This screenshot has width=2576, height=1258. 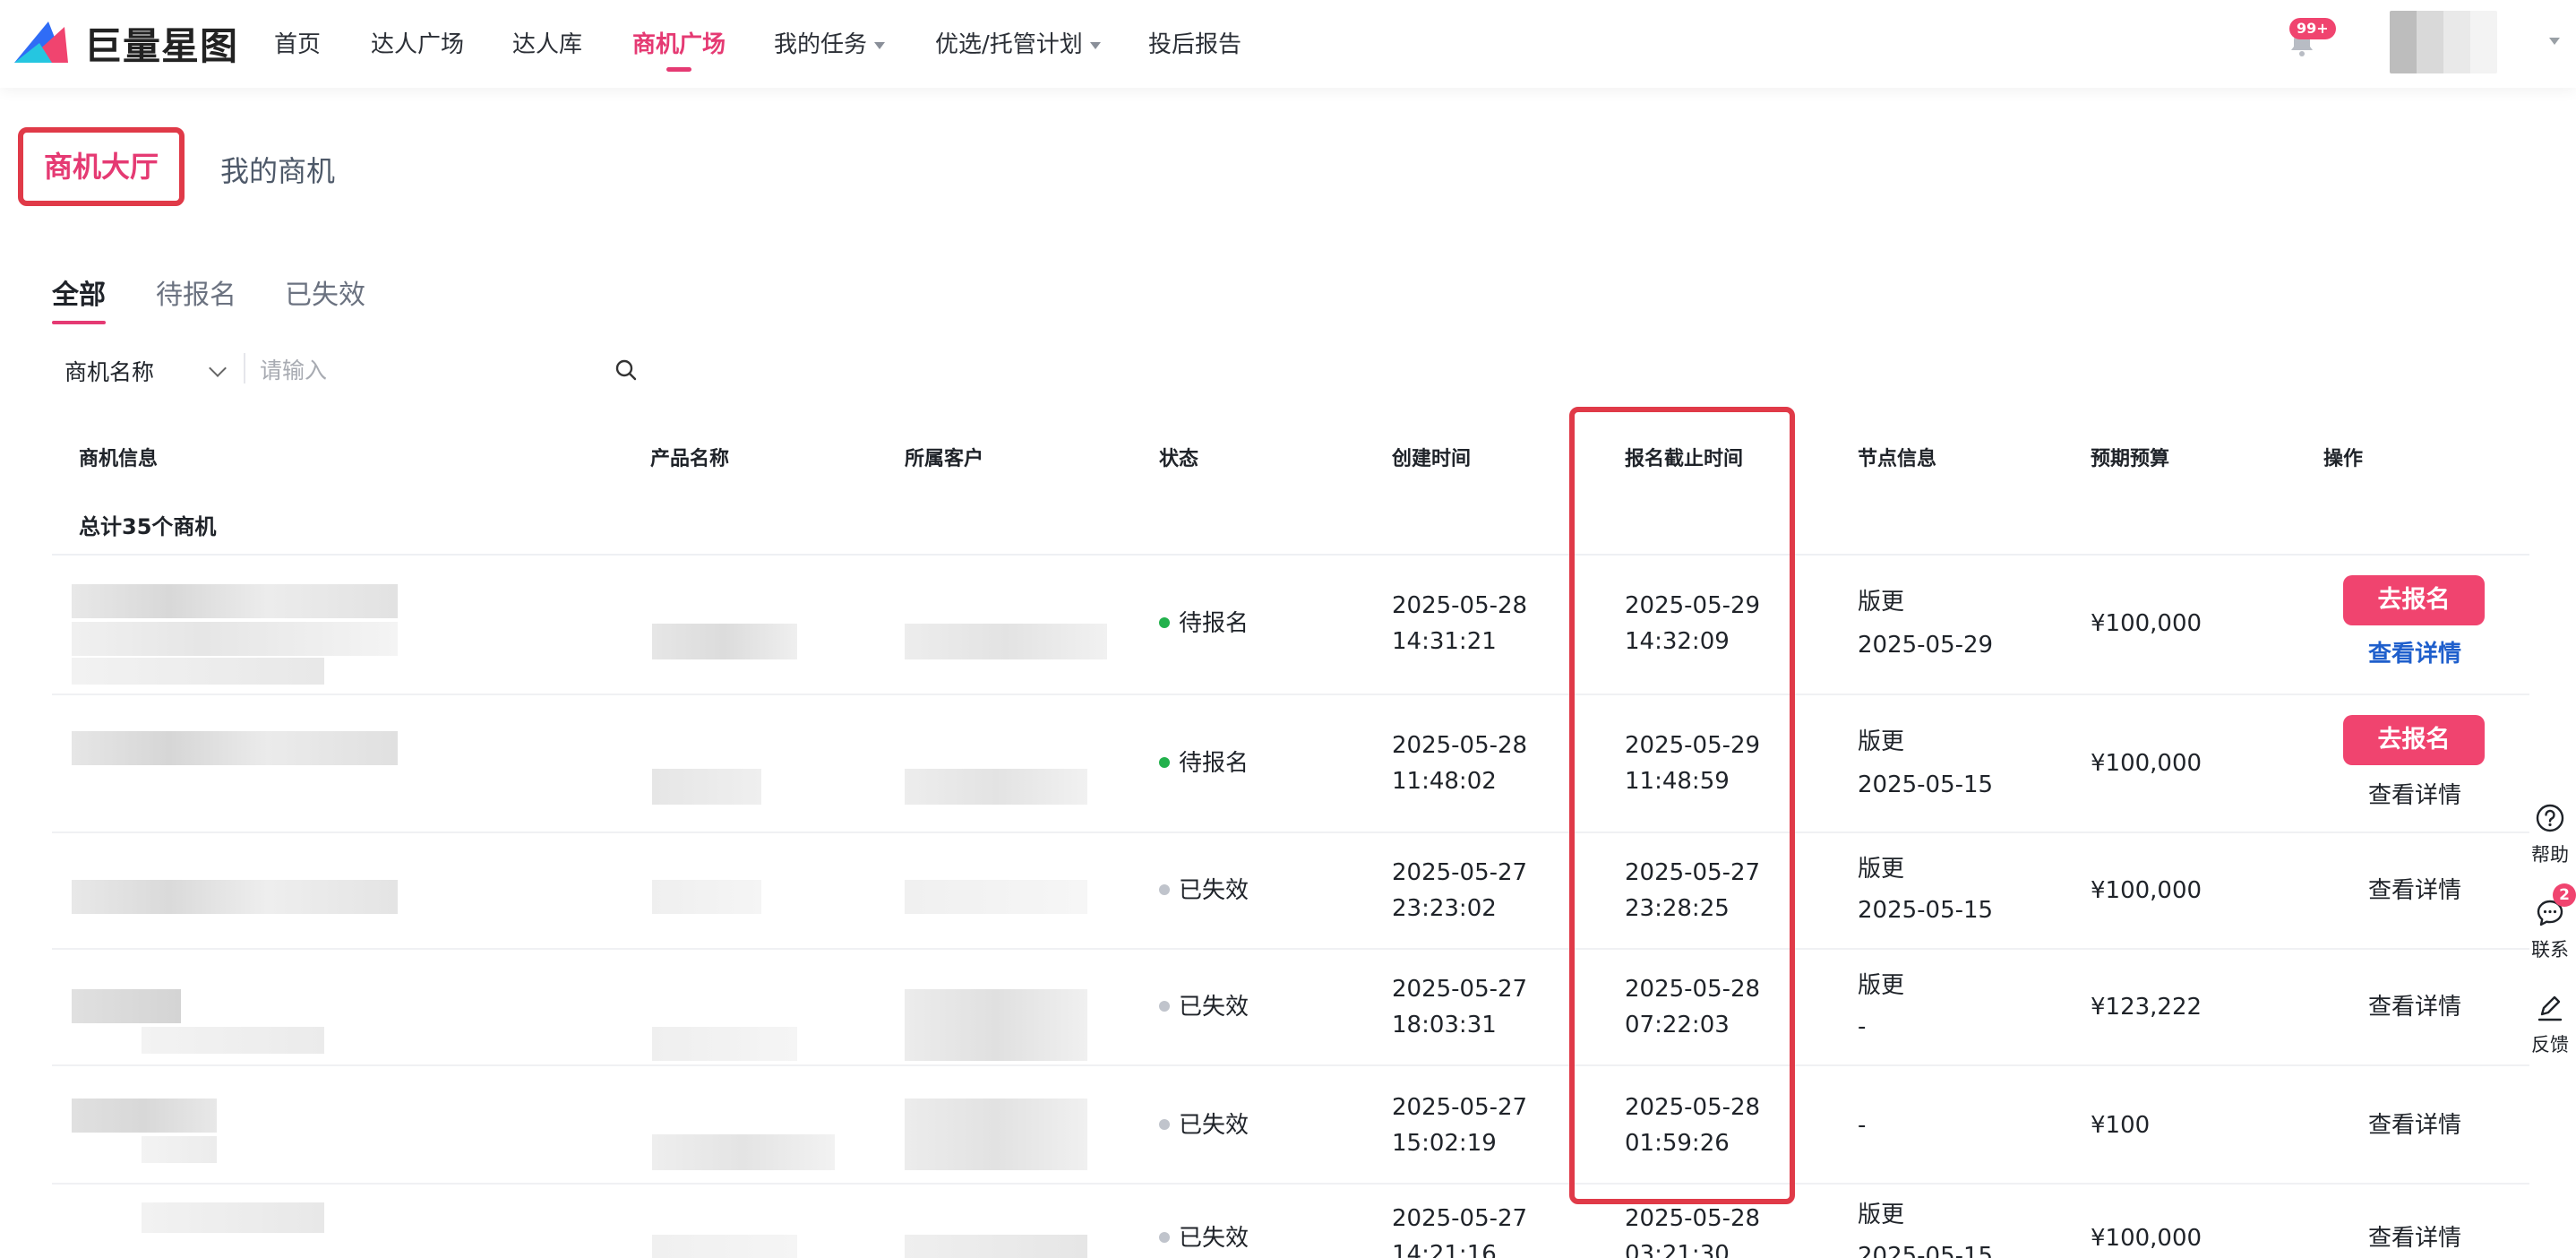 I want to click on created-time: 14:31:21, so click(x=1444, y=641).